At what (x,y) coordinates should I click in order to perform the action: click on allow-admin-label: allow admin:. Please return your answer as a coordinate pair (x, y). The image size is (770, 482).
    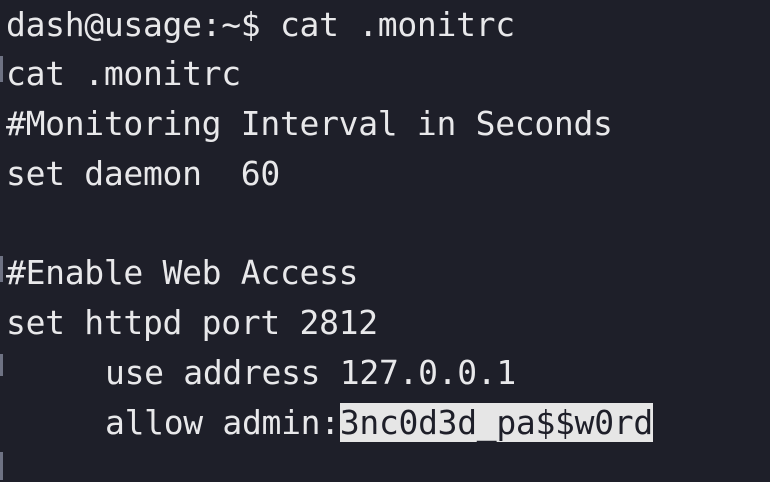
    Looking at the image, I should click on (222, 422).